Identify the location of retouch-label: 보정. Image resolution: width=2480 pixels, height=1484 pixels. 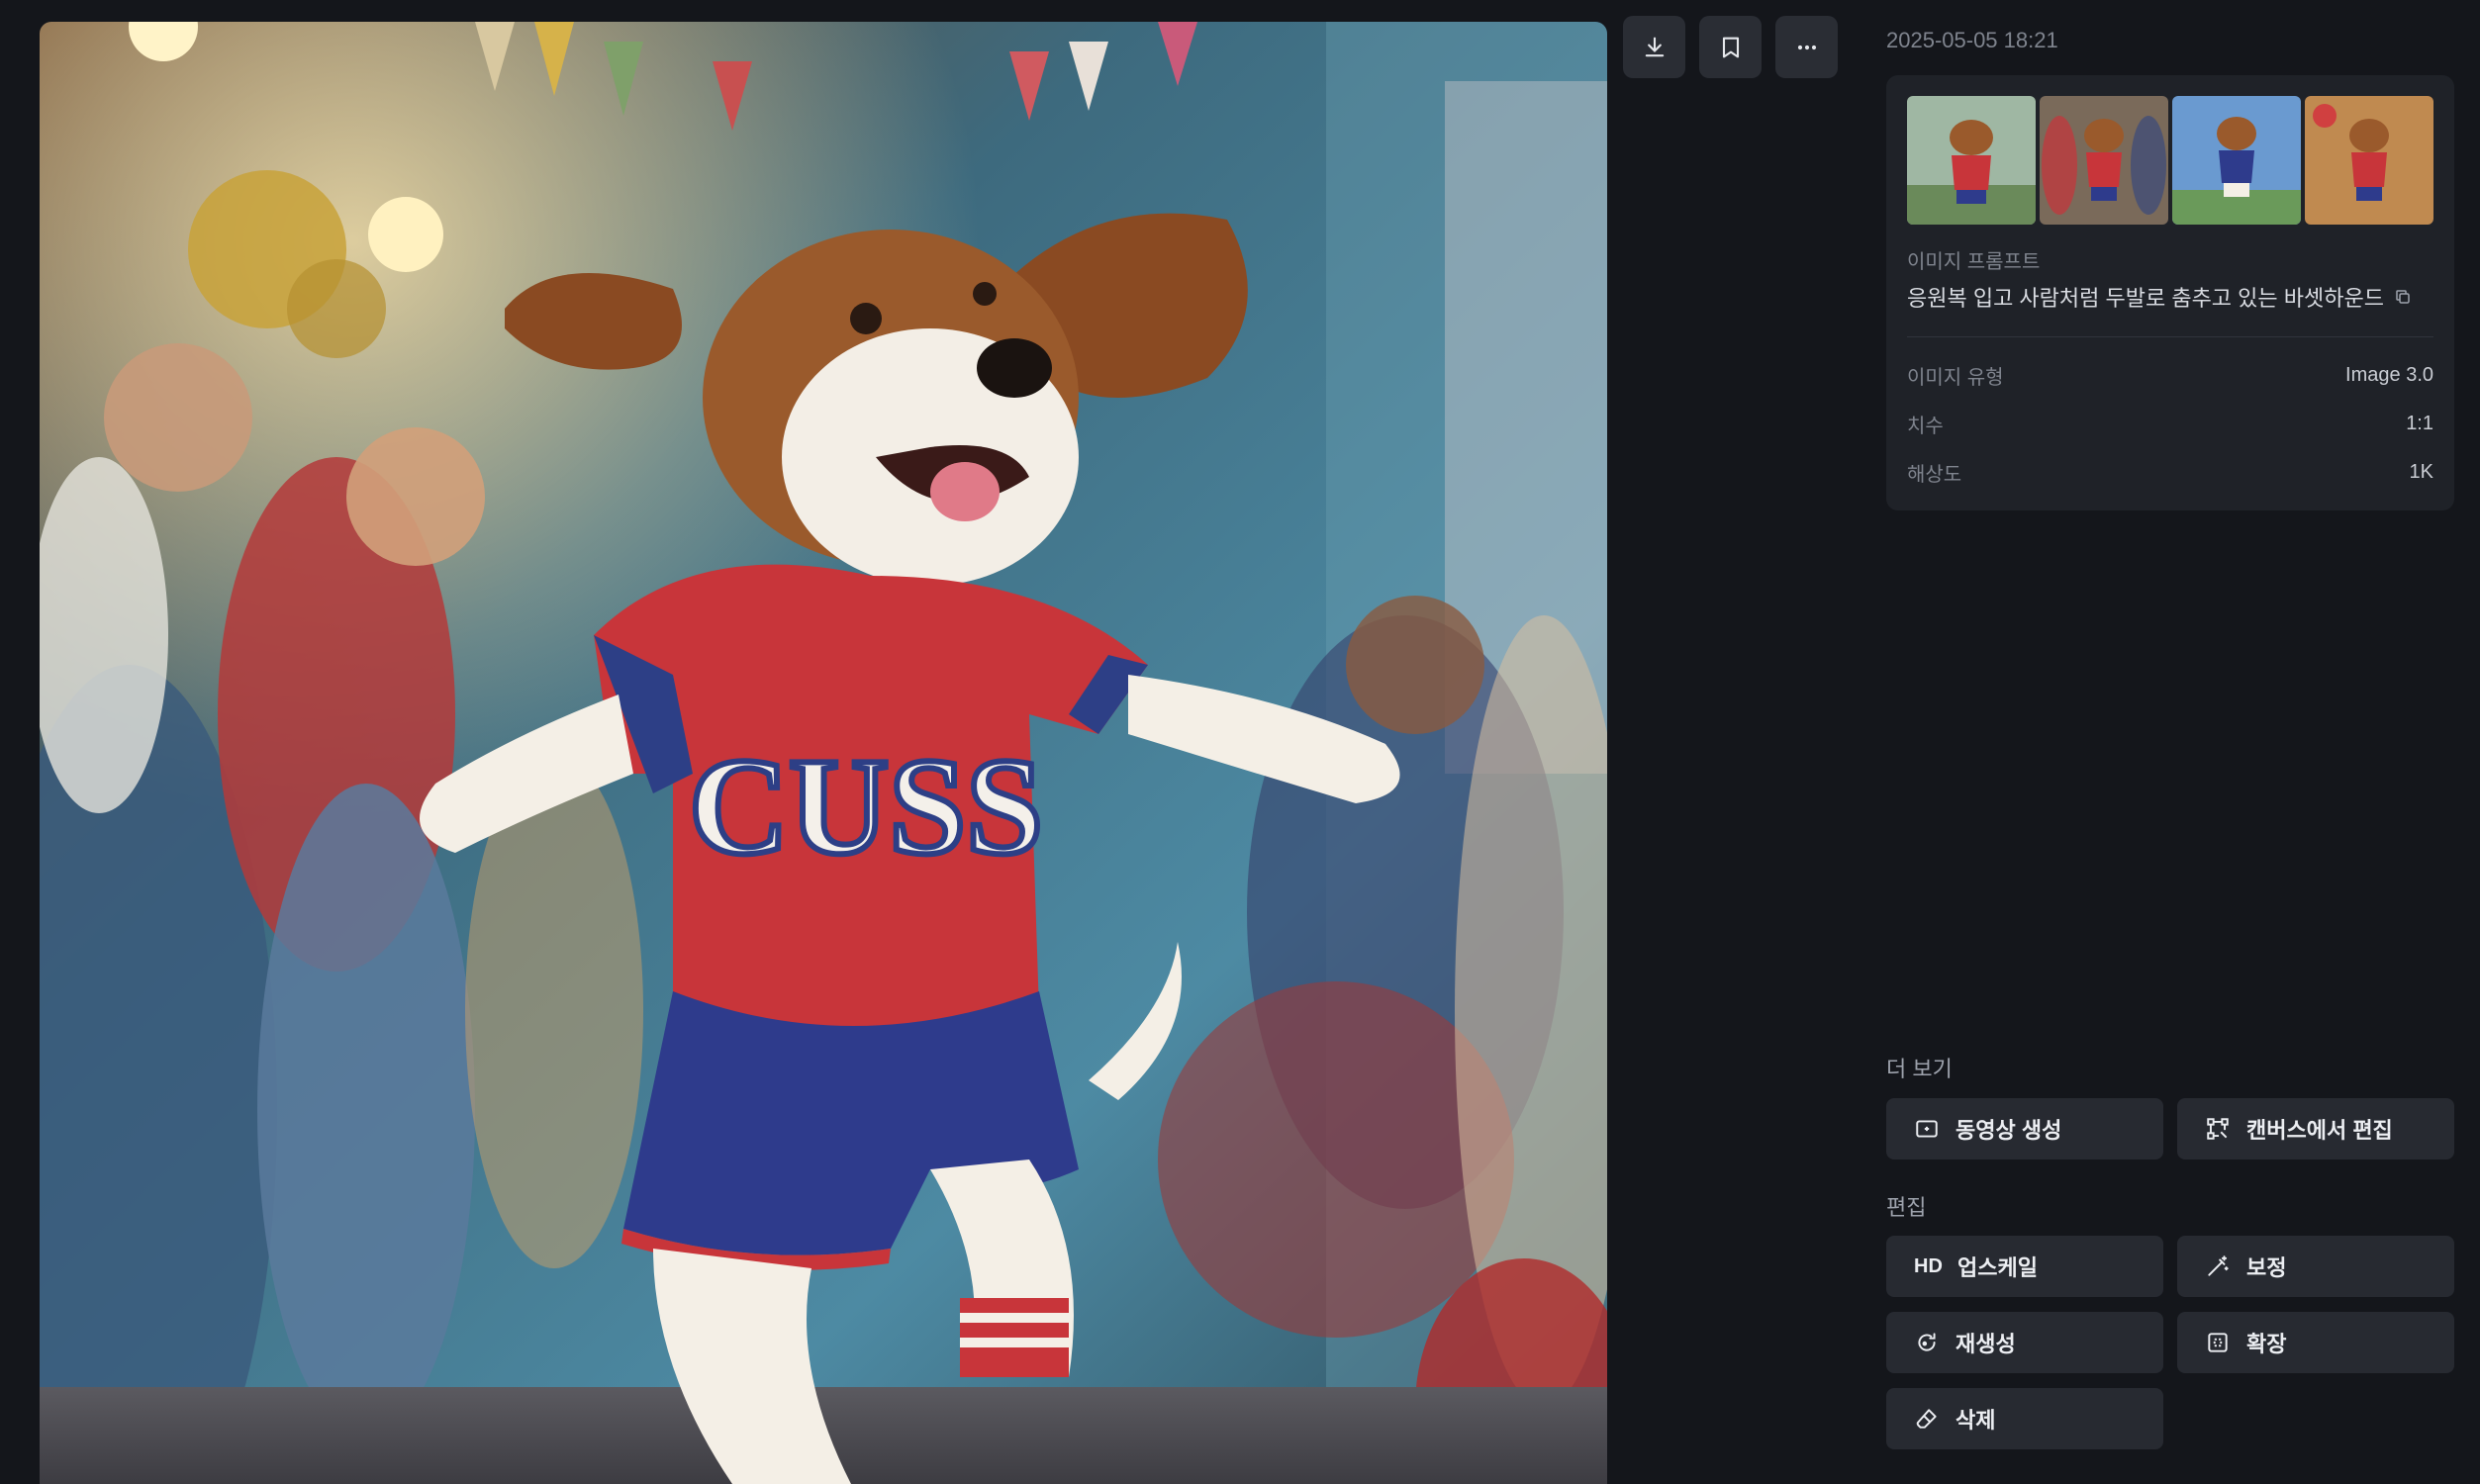
(2266, 1267).